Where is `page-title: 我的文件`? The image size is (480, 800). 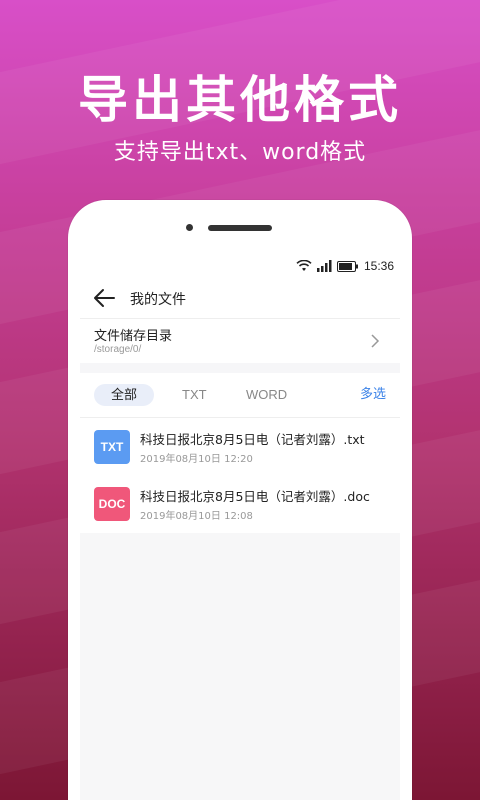 page-title: 我的文件 is located at coordinates (158, 300).